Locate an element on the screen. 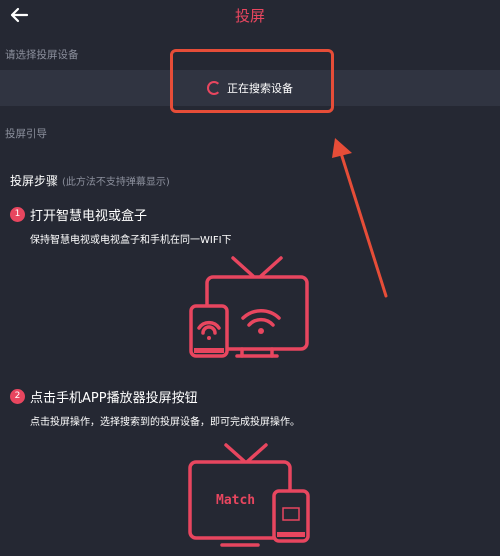 Image resolution: width=500 pixels, height=556 pixels. steps-title: 投屏步骤 (此方法不支持弹幕显示) is located at coordinates (90, 180).